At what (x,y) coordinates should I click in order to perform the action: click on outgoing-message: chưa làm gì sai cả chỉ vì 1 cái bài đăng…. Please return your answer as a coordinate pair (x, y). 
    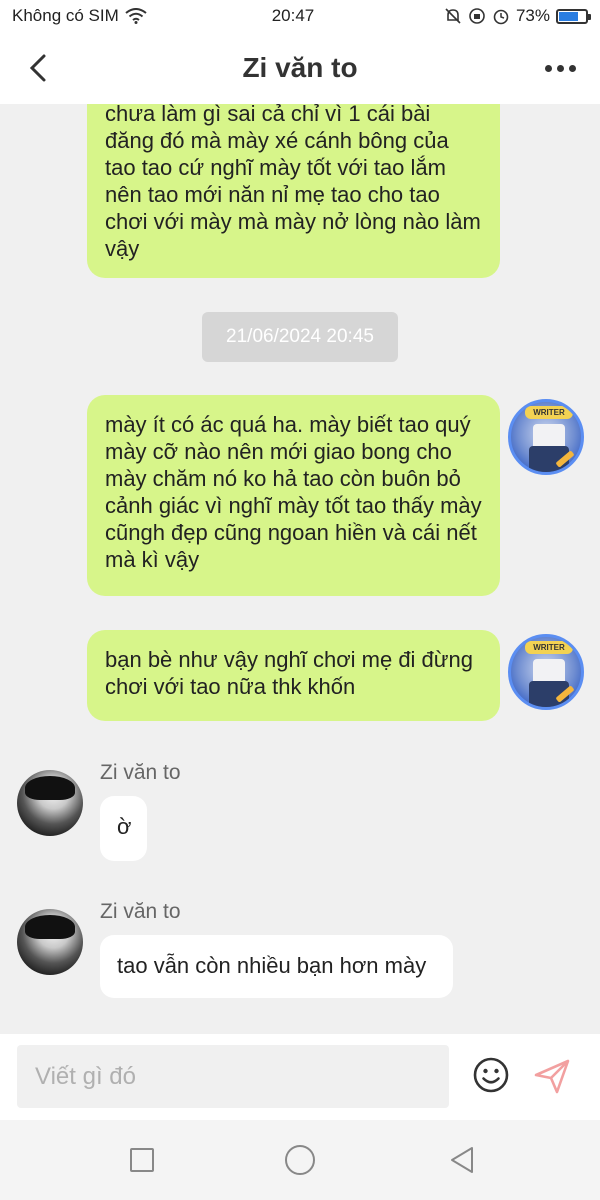
    Looking at the image, I should click on (293, 191).